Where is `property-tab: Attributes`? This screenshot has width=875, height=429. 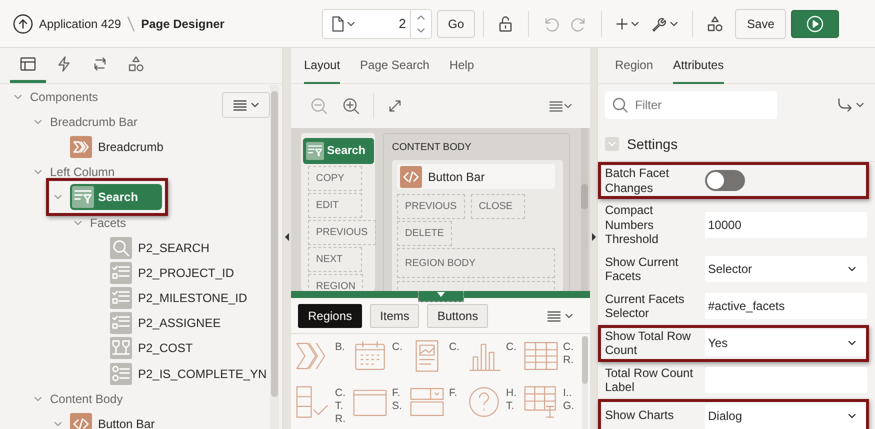
property-tab: Attributes is located at coordinates (698, 66).